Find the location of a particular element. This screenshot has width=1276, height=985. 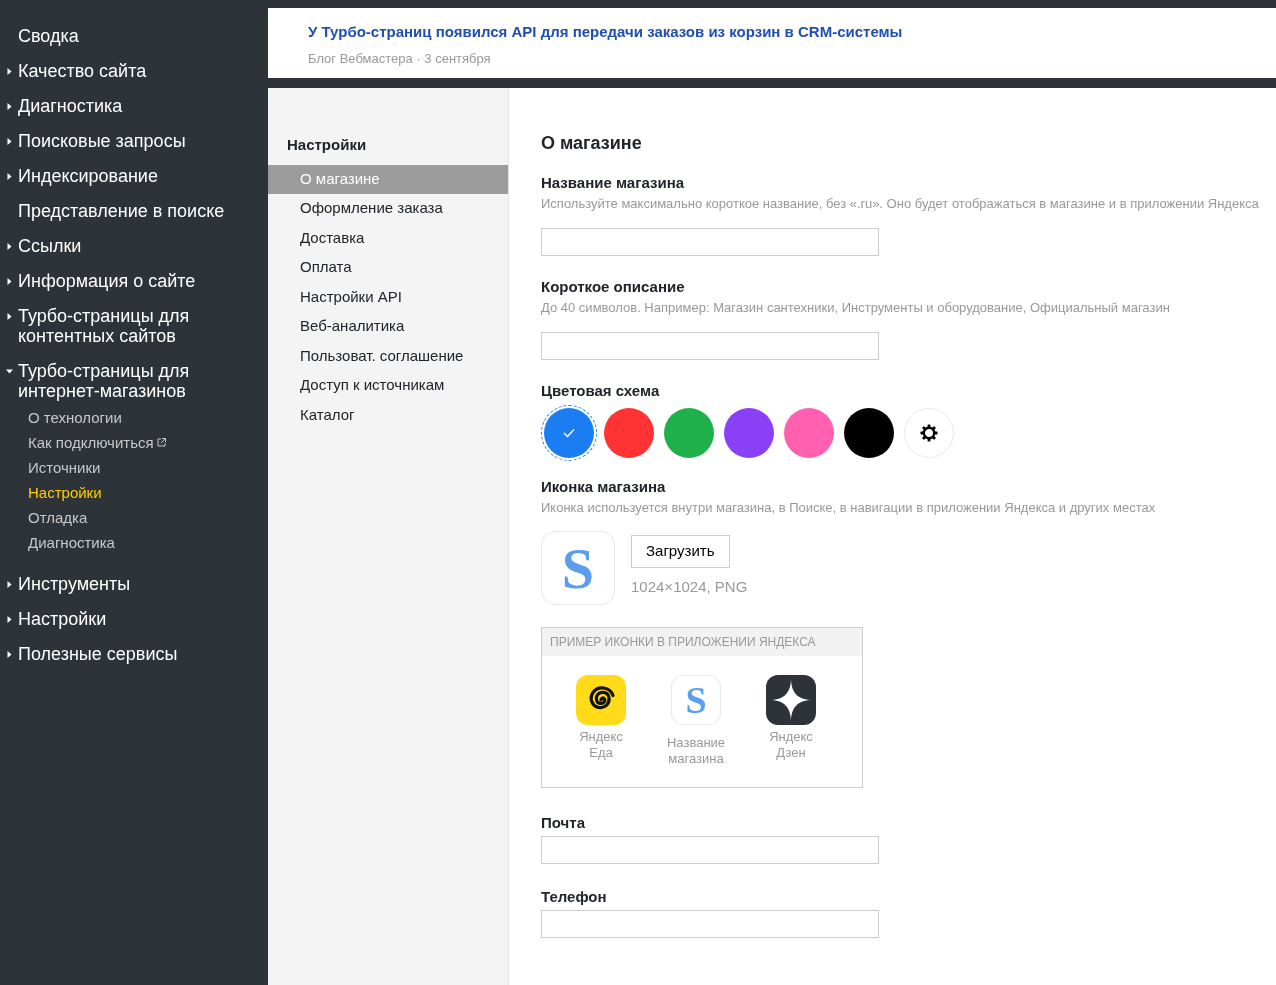

sidebar-item: Информация о сайте is located at coordinates (107, 281).